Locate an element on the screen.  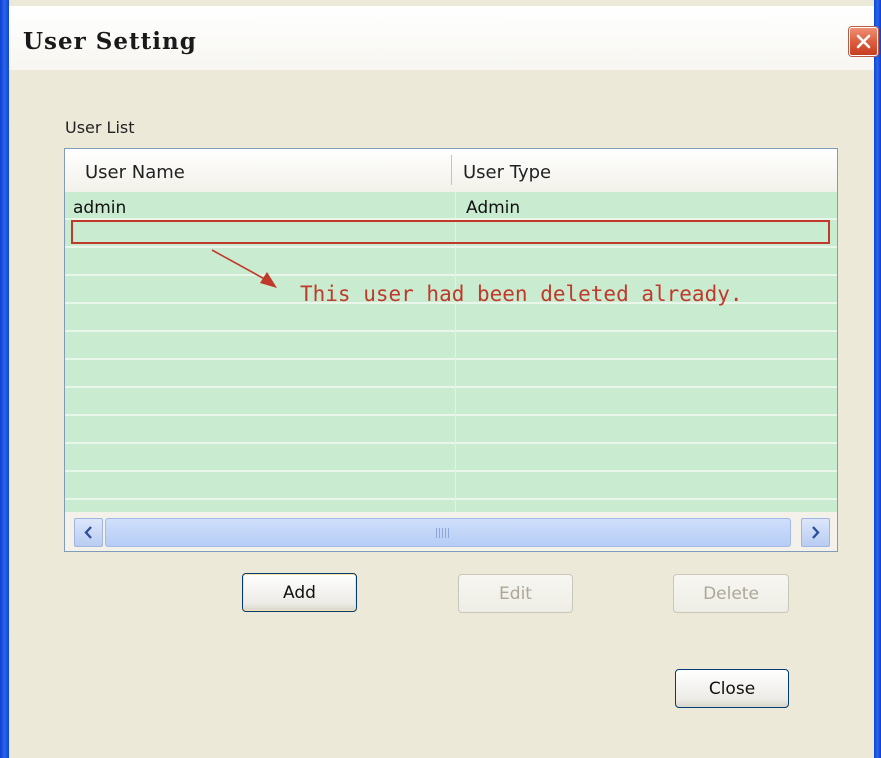
scroll-left-button is located at coordinates (88, 532).